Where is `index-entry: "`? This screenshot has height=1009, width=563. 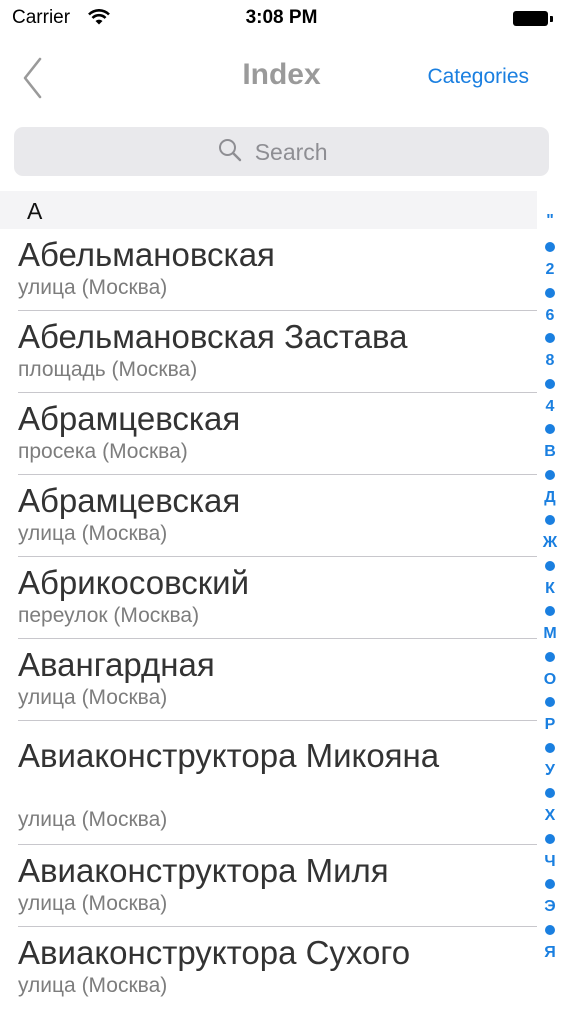 index-entry: " is located at coordinates (550, 221).